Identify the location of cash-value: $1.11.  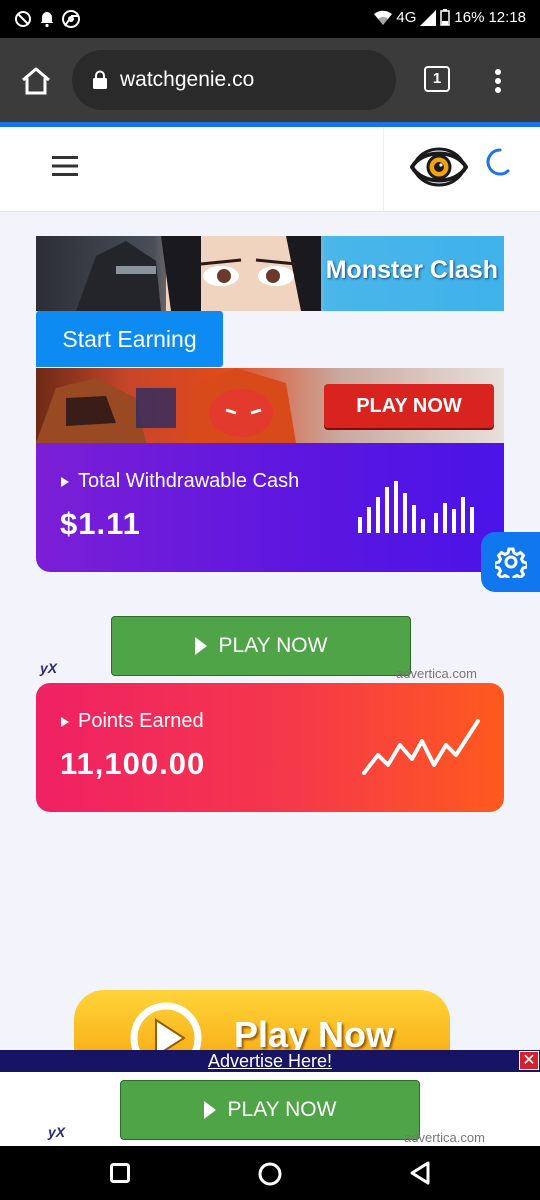
(100, 523).